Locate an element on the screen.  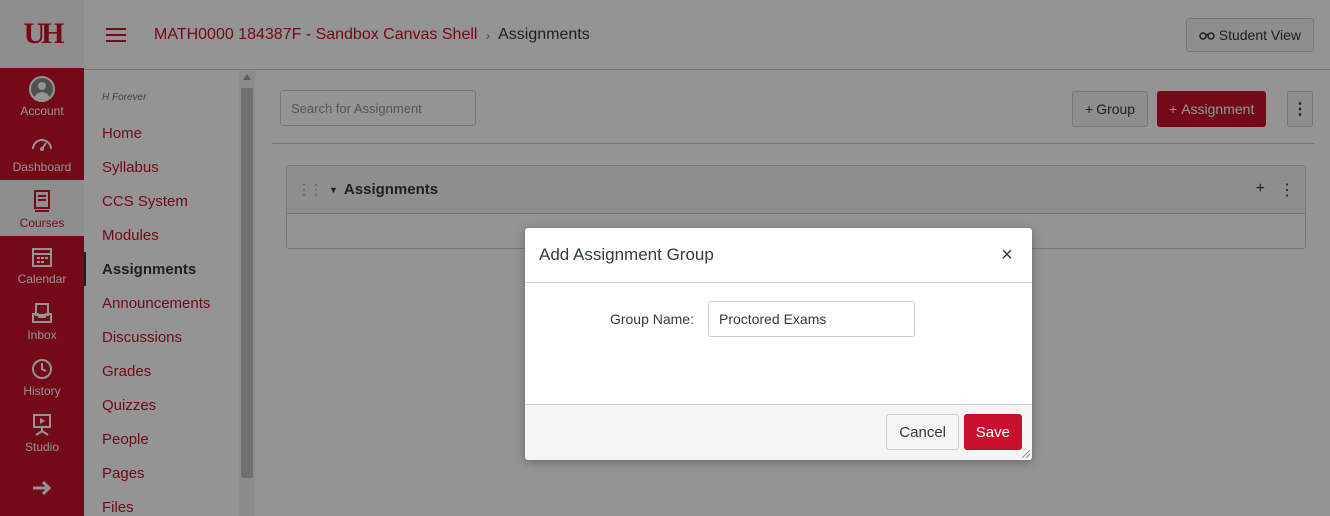
save-button: Save is located at coordinates (992, 432).